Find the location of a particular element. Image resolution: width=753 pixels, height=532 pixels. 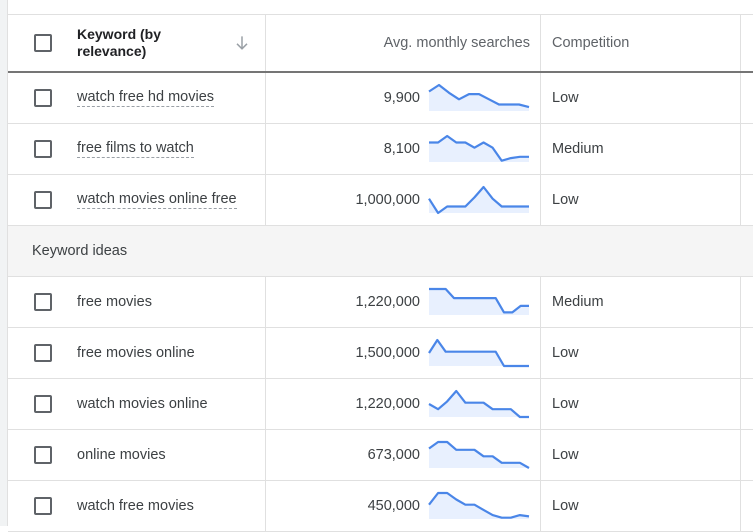

keyword-cell: watch free movies is located at coordinates (137, 506).